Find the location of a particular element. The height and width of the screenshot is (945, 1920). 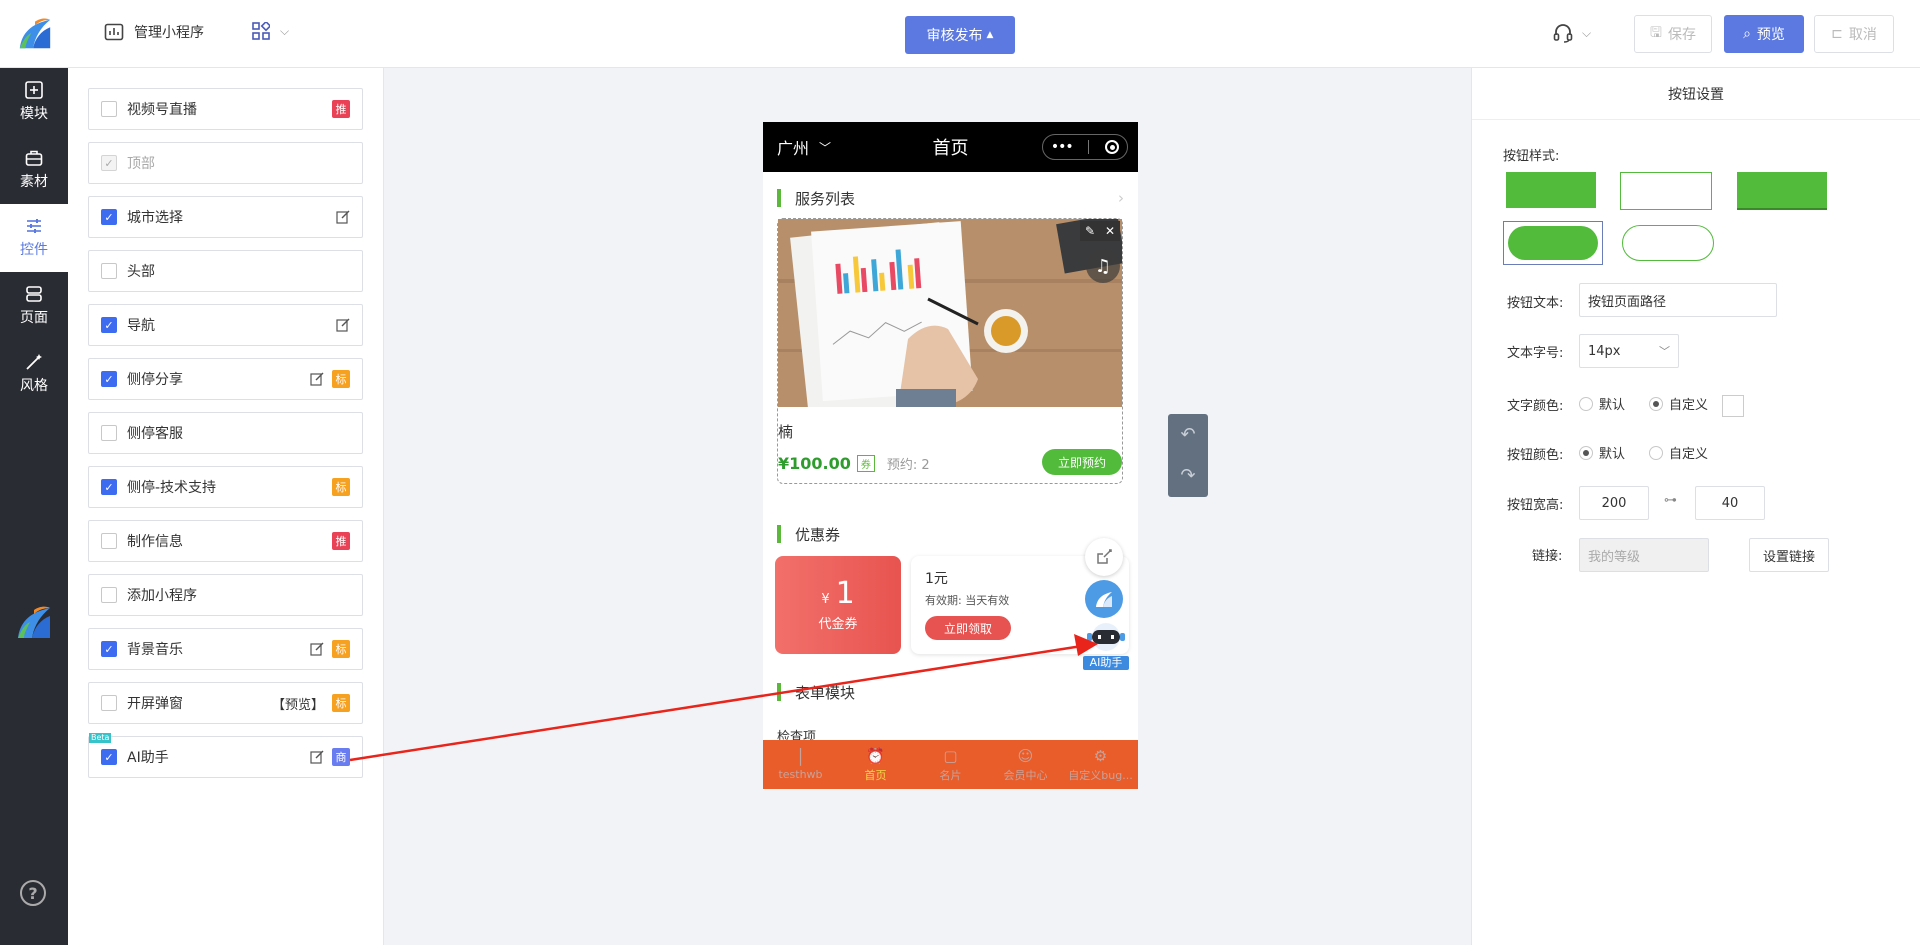

claim-coupon-button: 立即领取 is located at coordinates (968, 628).